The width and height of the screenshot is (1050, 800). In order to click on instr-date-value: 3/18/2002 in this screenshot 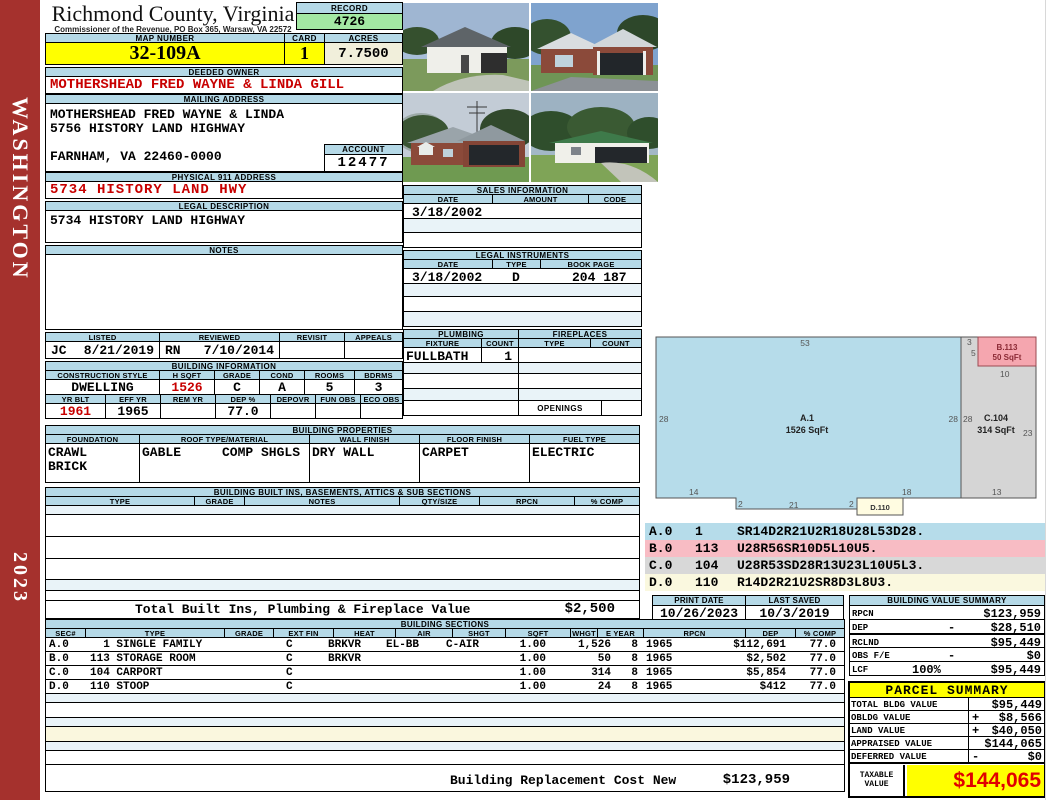, I will do `click(447, 277)`.